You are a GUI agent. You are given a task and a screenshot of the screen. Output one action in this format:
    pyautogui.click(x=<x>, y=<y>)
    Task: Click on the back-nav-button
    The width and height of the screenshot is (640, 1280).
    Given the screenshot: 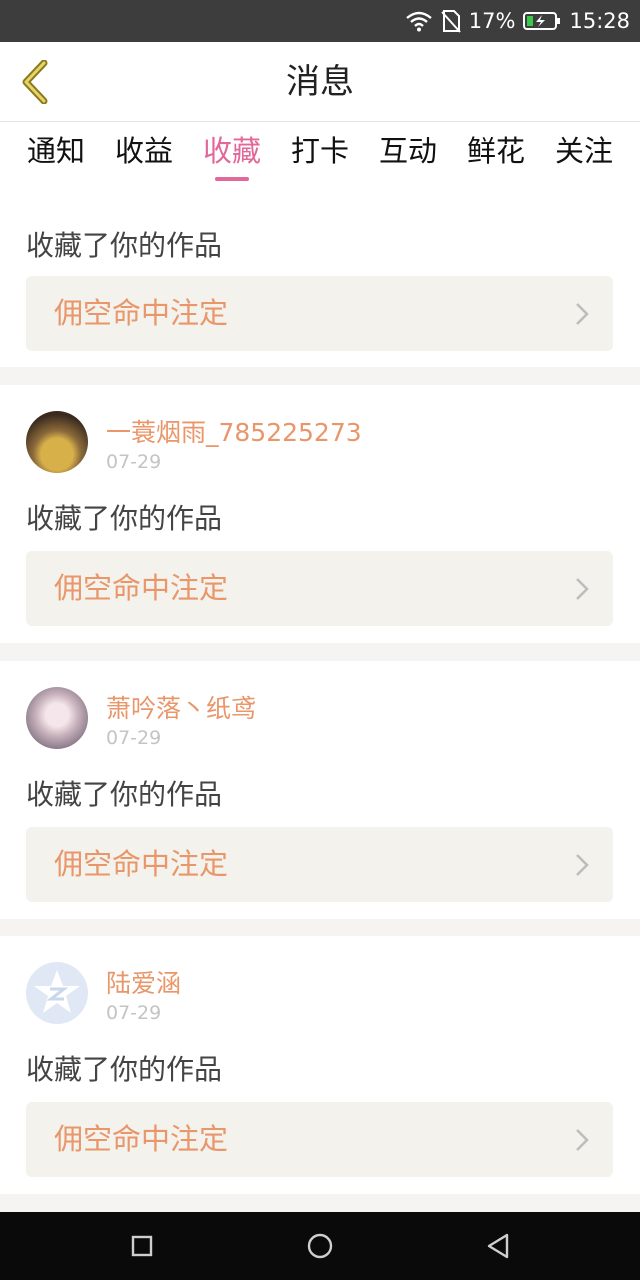 What is the action you would take?
    pyautogui.click(x=498, y=1246)
    